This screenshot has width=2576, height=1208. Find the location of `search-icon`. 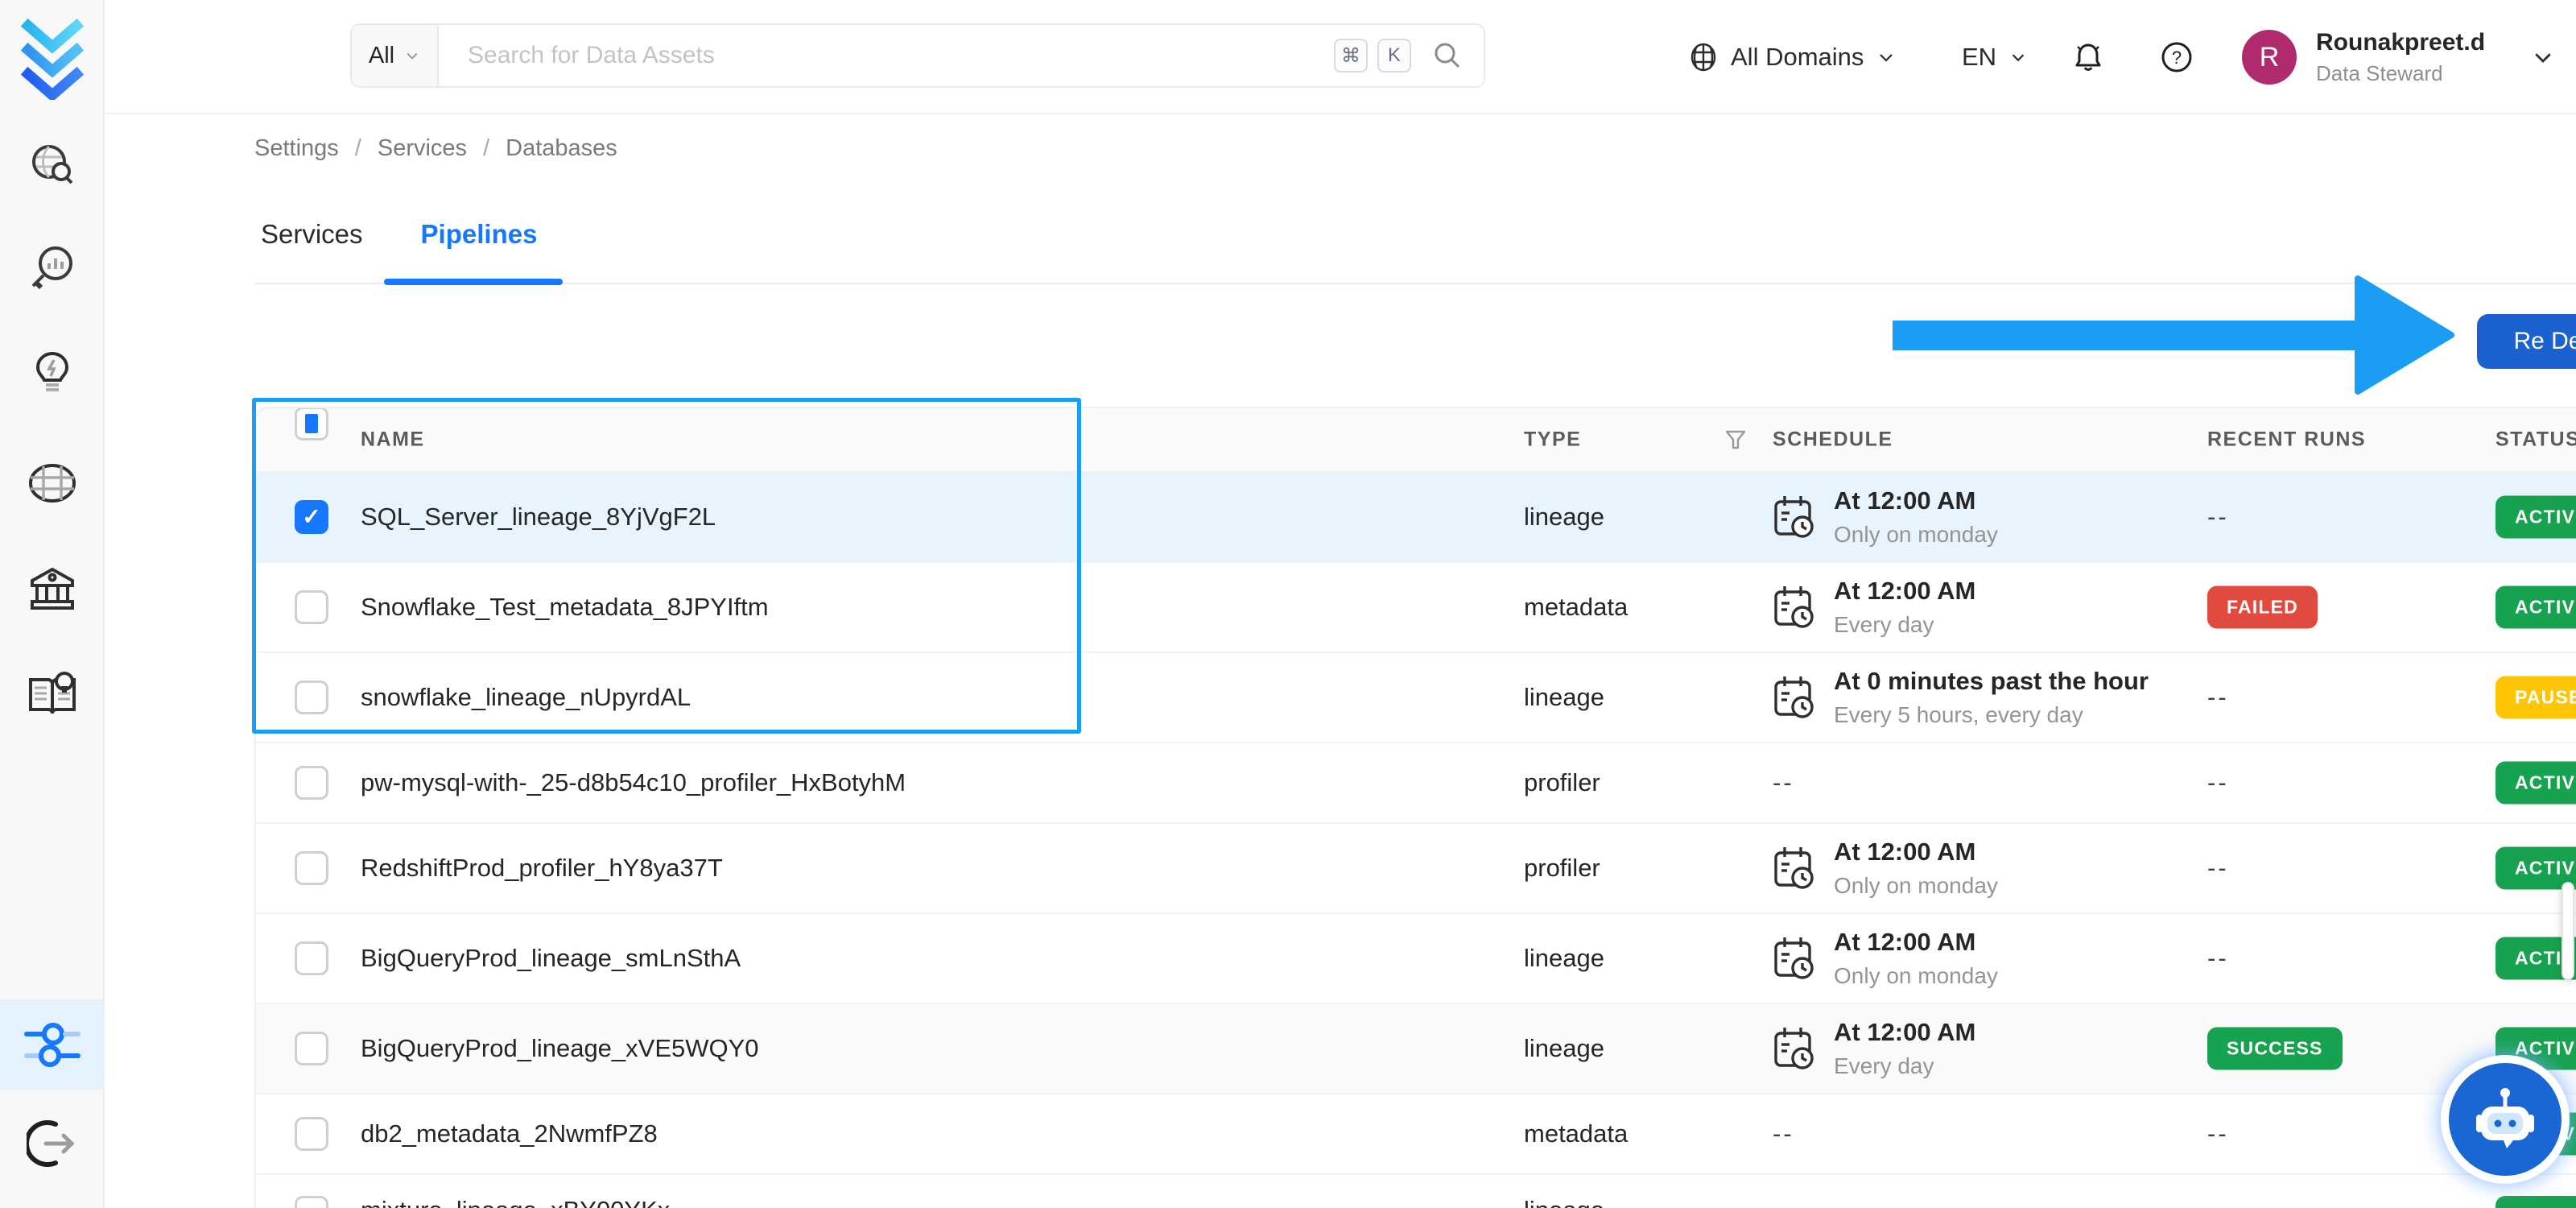

search-icon is located at coordinates (1447, 55).